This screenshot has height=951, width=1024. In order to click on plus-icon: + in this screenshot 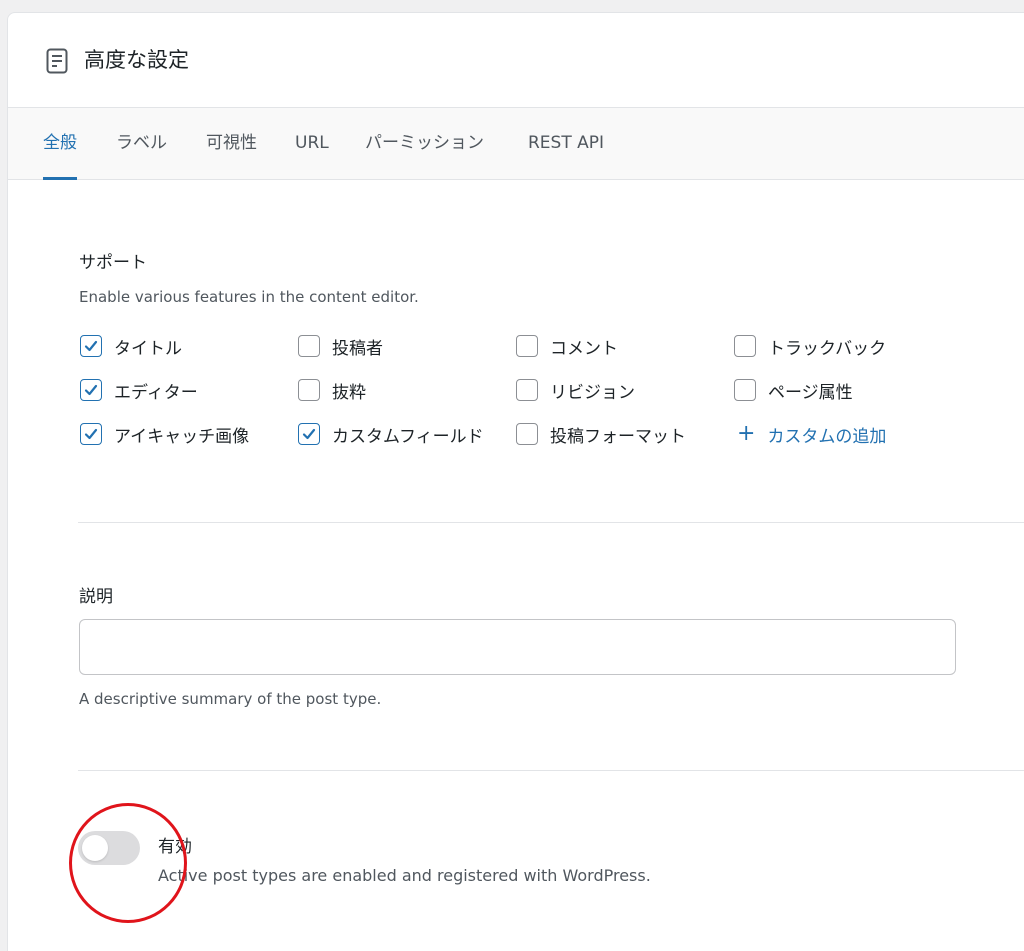, I will do `click(746, 433)`.